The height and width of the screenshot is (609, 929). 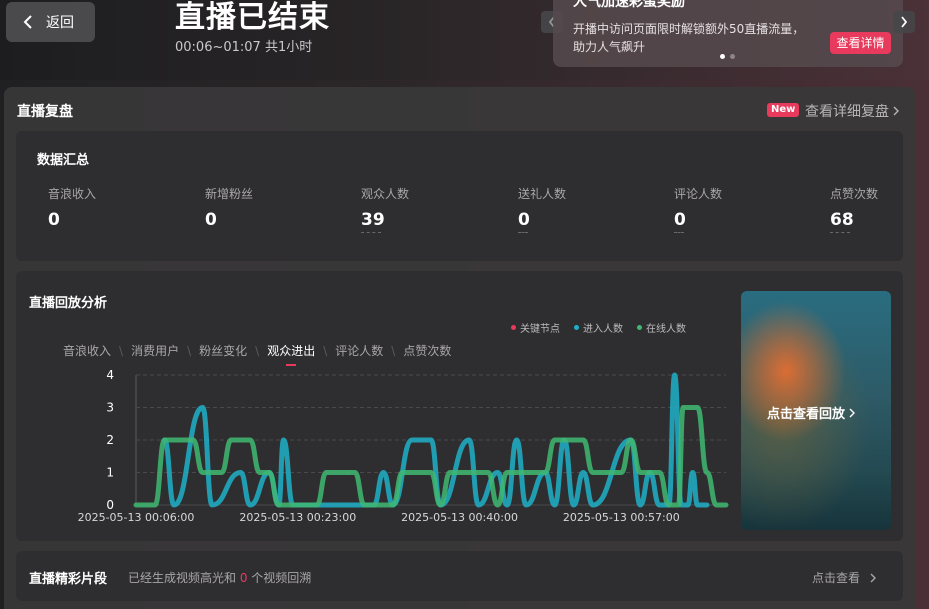 What do you see at coordinates (297, 517) in the screenshot?
I see `x-tick-label: 2025-05-13 00:23:00` at bounding box center [297, 517].